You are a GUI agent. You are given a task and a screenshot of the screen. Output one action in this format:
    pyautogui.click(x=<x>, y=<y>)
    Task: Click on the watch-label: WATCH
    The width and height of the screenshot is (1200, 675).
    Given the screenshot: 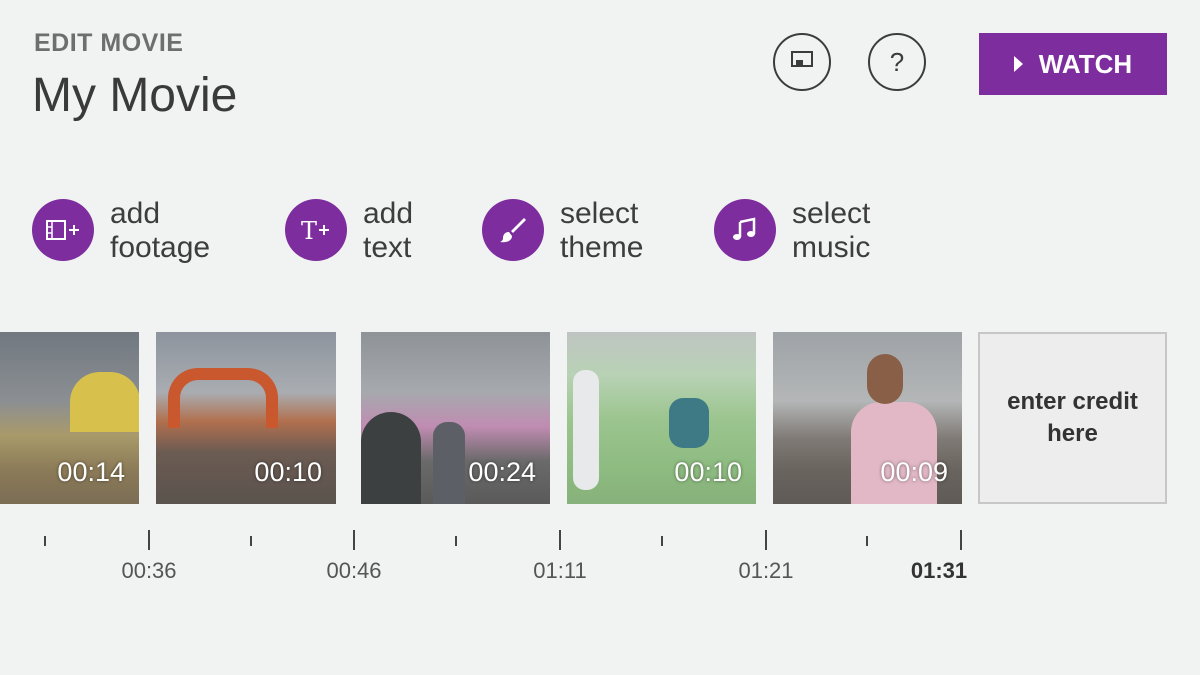 What is the action you would take?
    pyautogui.click(x=1085, y=63)
    